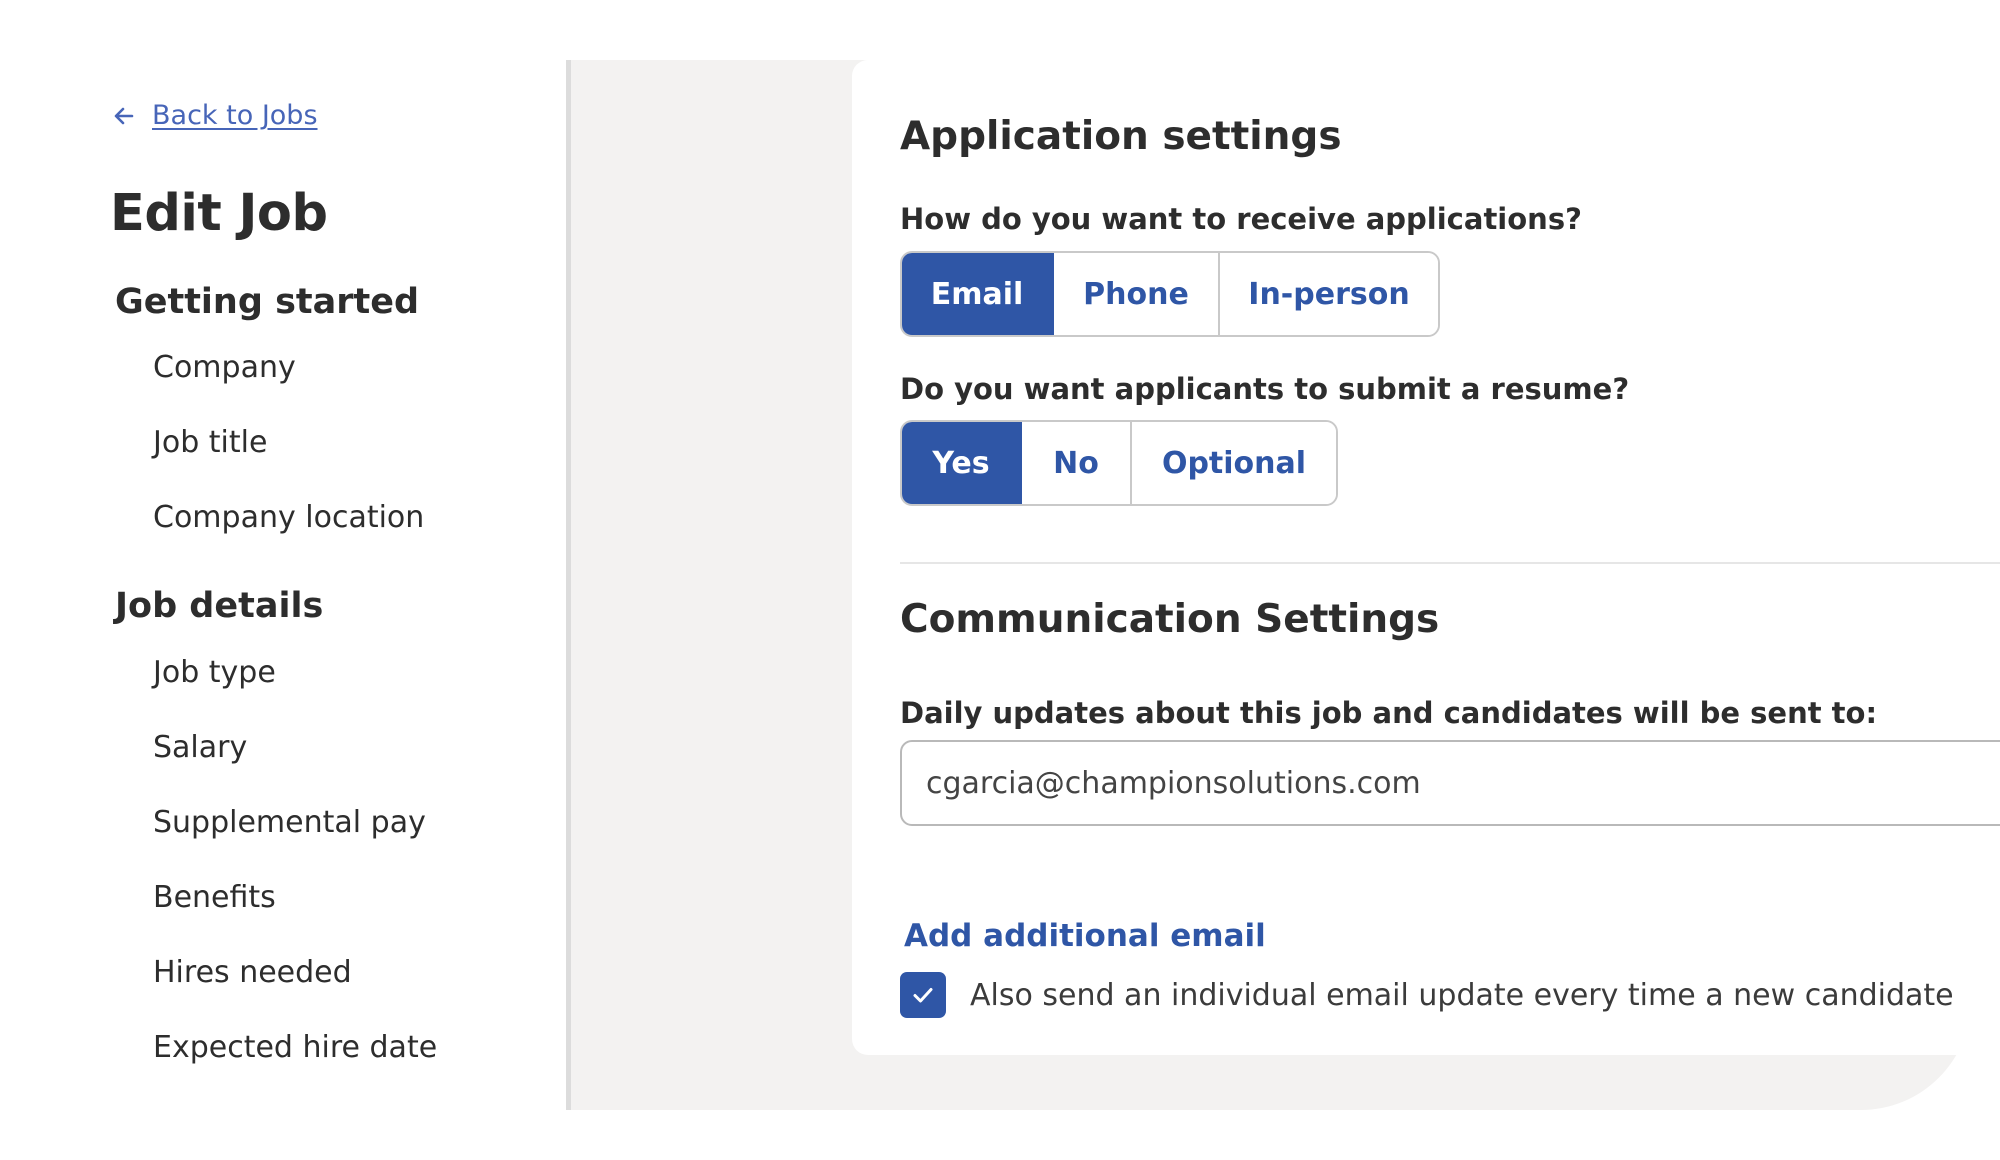 The height and width of the screenshot is (1160, 2000). I want to click on receive-applications-selector: Email Phone In-person, so click(1170, 294).